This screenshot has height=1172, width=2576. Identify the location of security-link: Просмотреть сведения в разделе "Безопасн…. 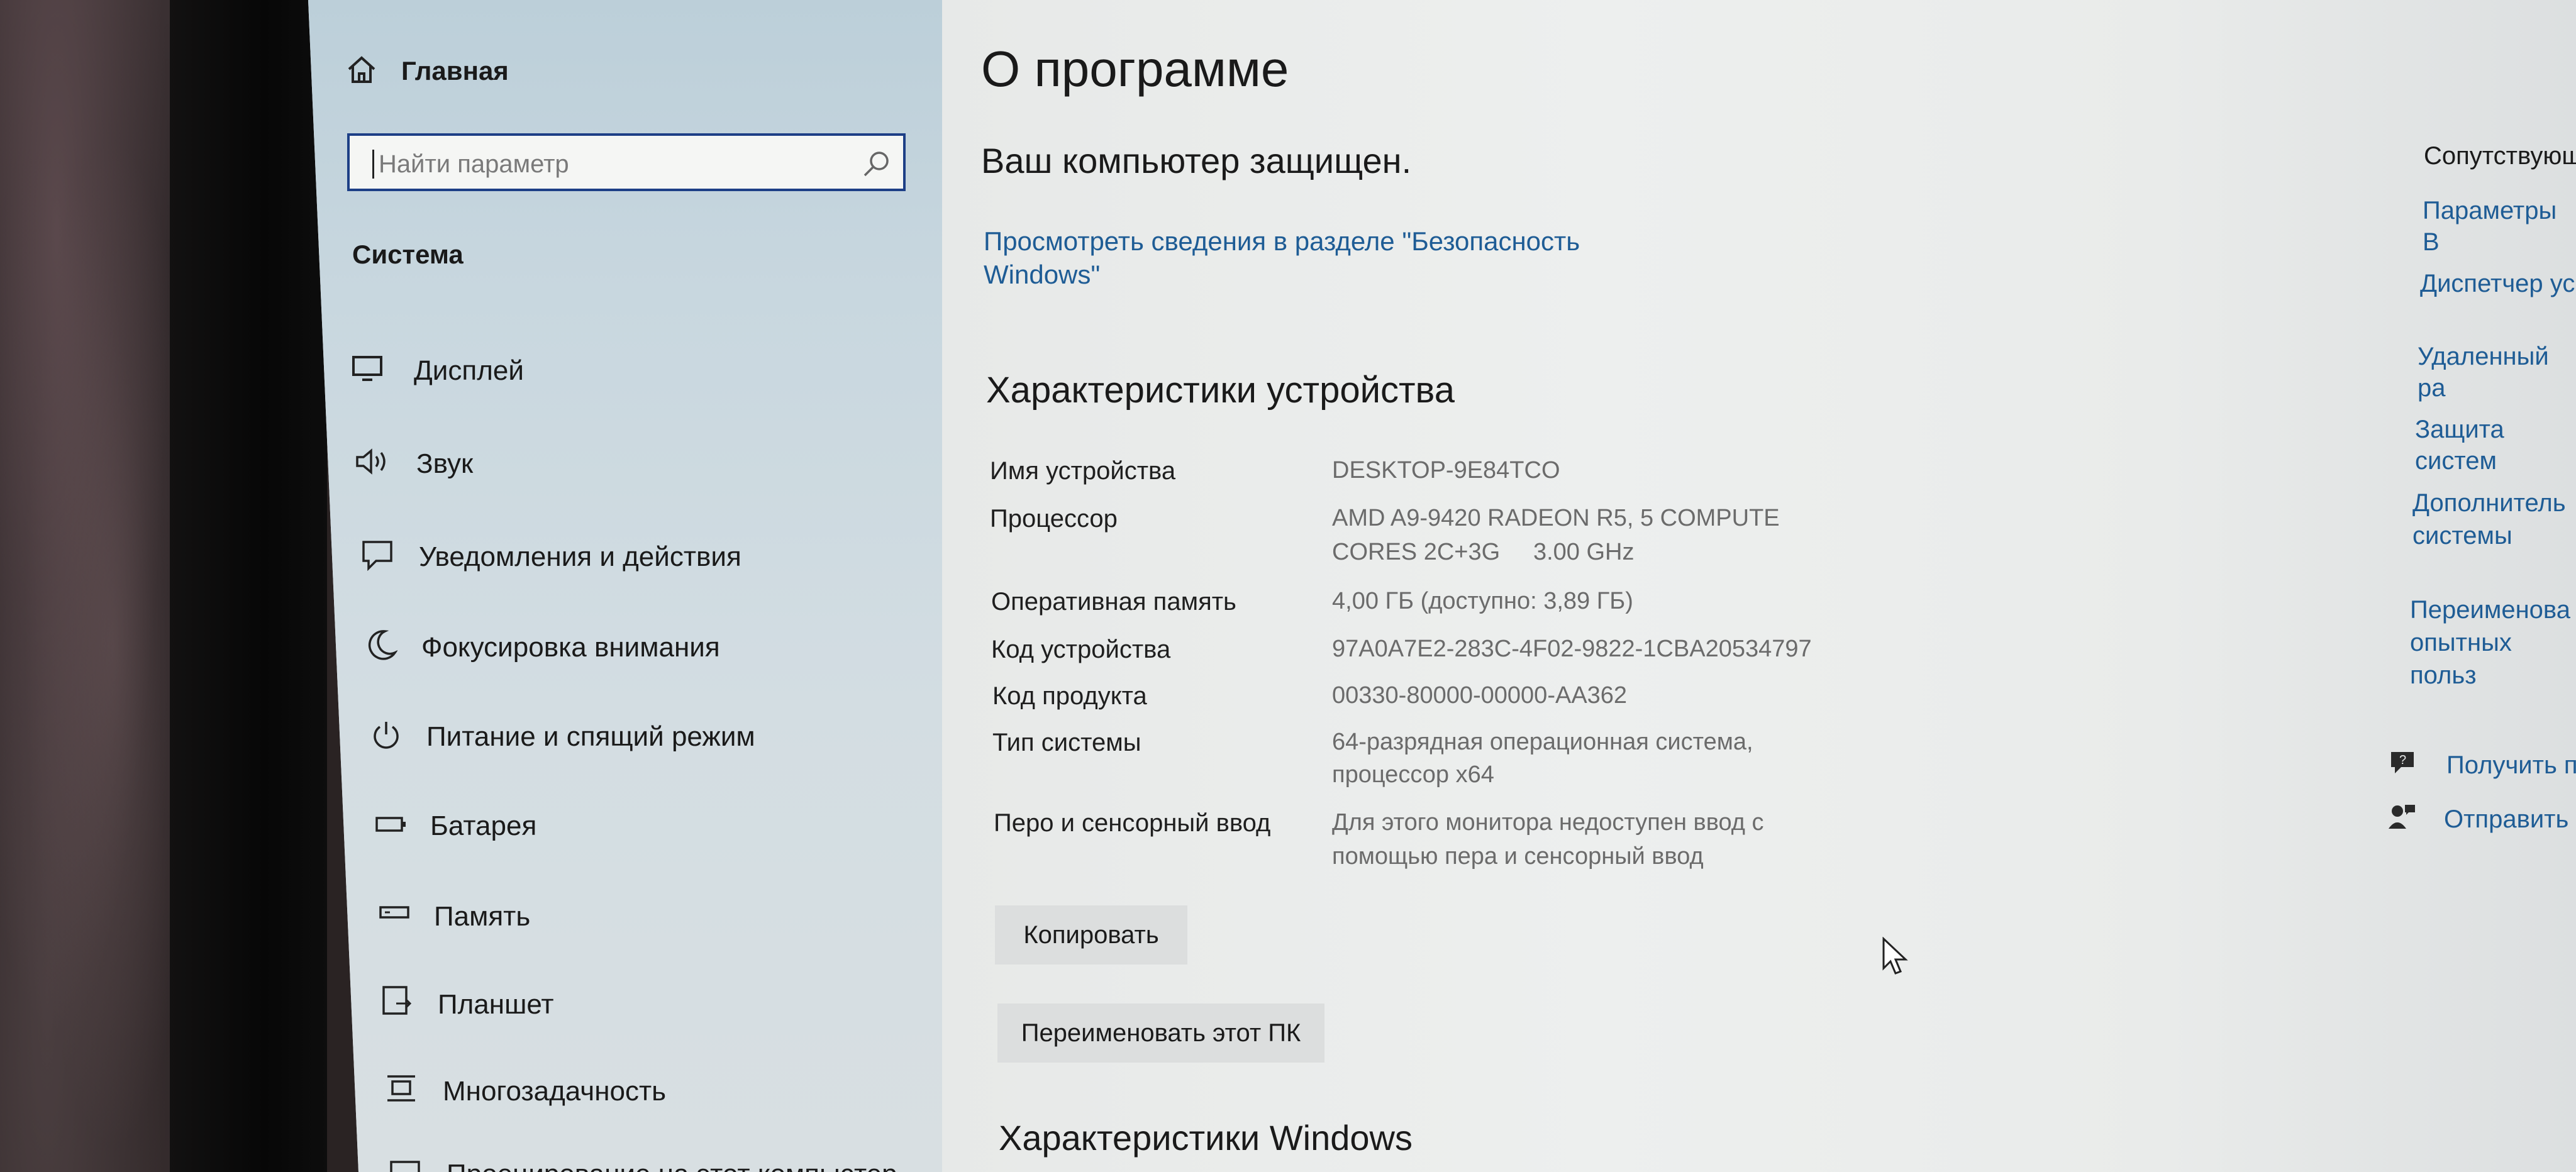
(1282, 258).